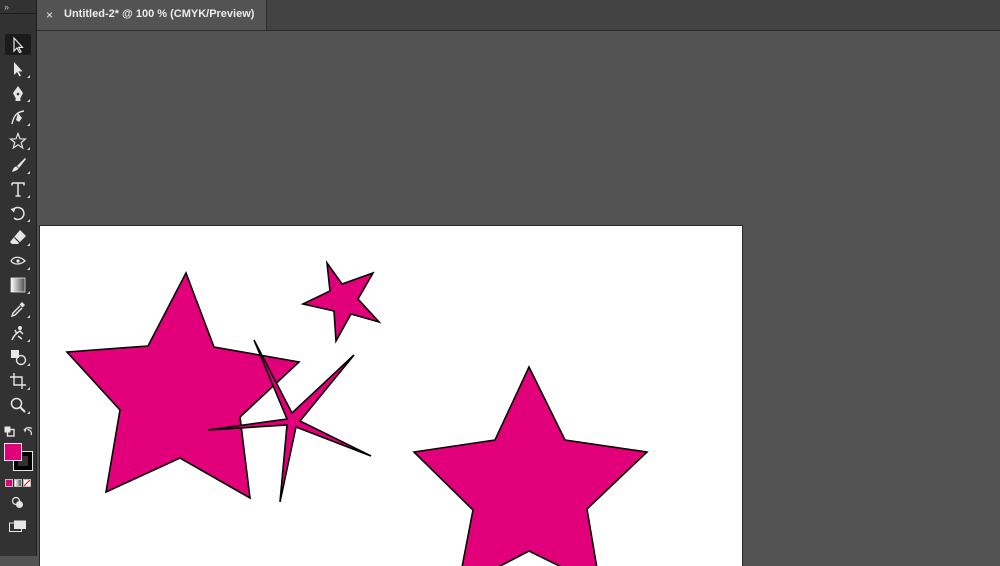 The image size is (1000, 566). I want to click on tools-panel: ››, so click(18, 278).